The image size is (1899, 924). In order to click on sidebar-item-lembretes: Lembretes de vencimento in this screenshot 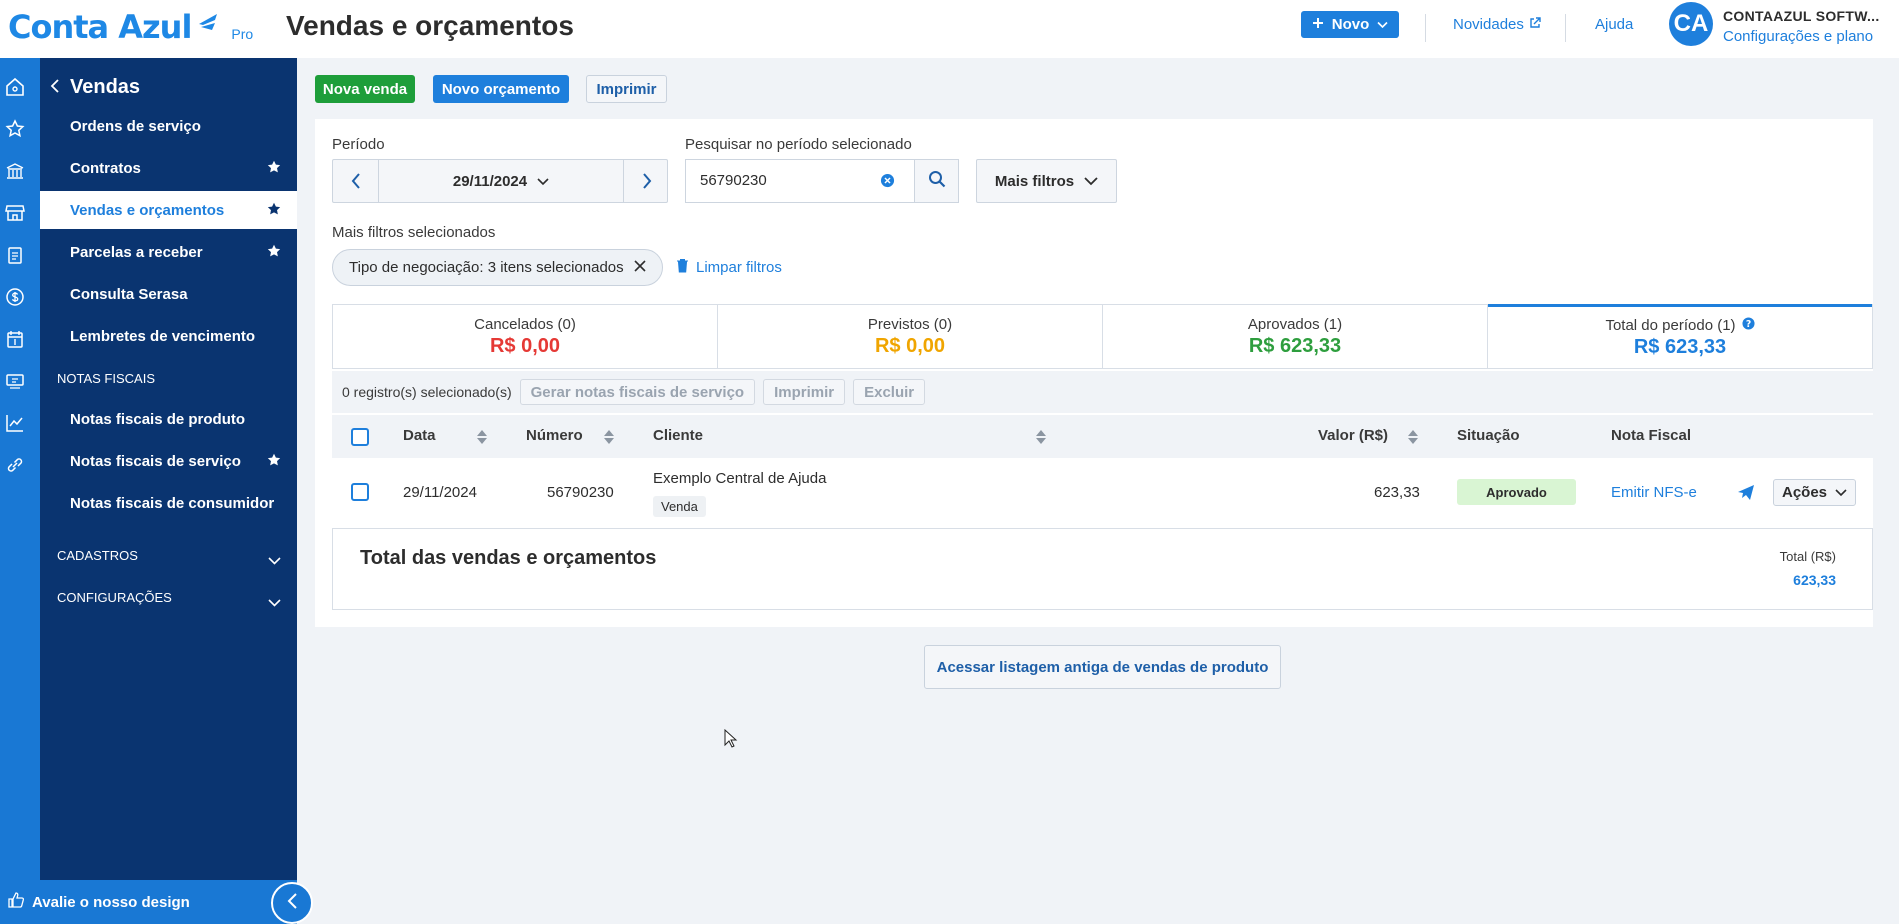, I will do `click(168, 336)`.